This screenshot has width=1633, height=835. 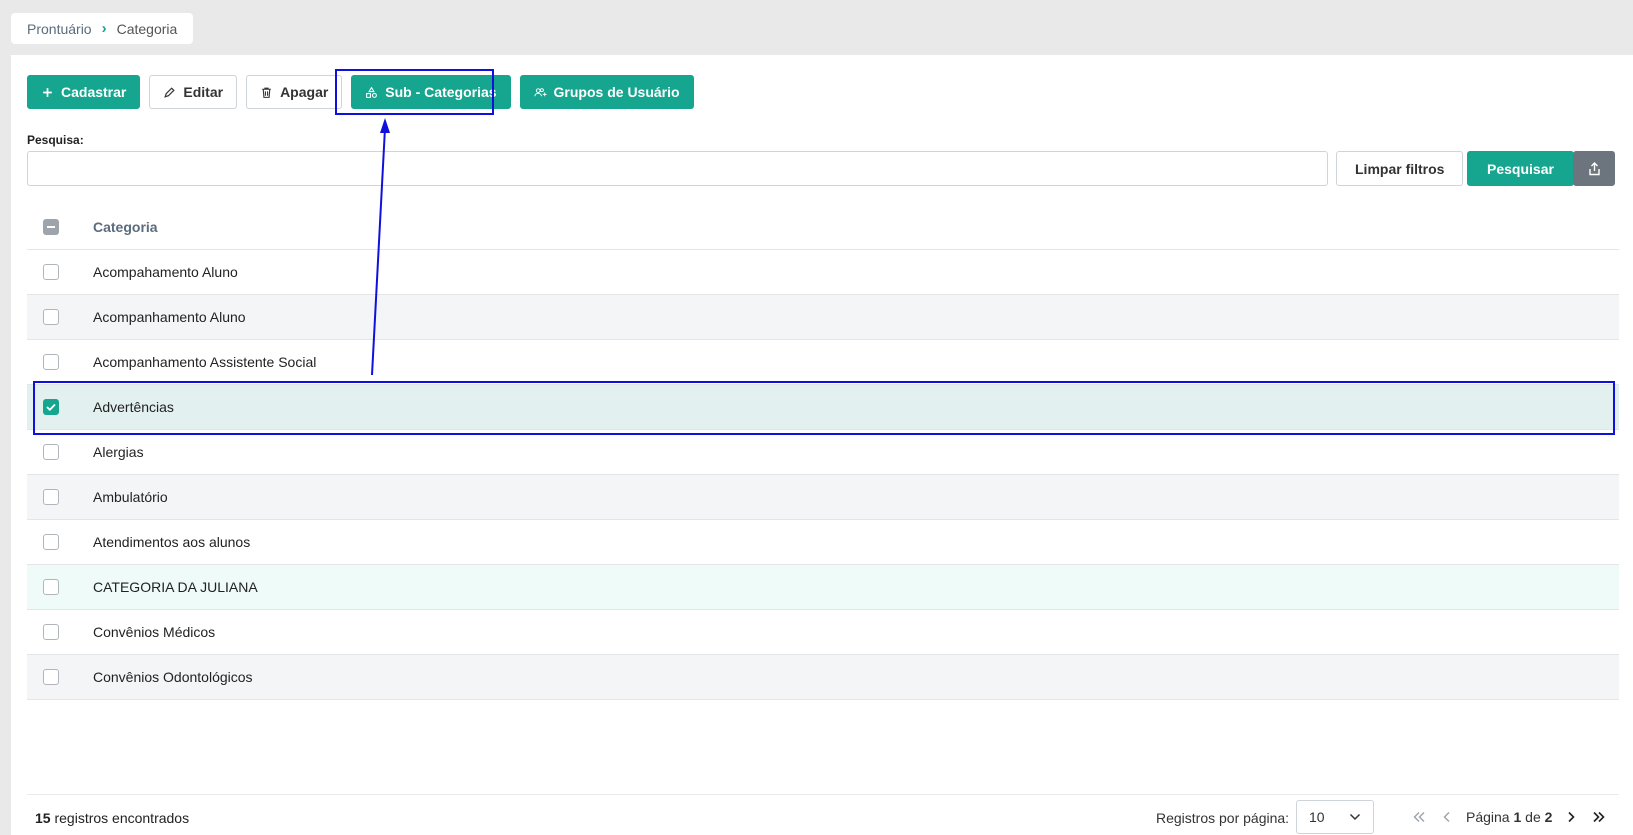 What do you see at coordinates (823, 272) in the screenshot?
I see `table-row: Acompahamento Aluno` at bounding box center [823, 272].